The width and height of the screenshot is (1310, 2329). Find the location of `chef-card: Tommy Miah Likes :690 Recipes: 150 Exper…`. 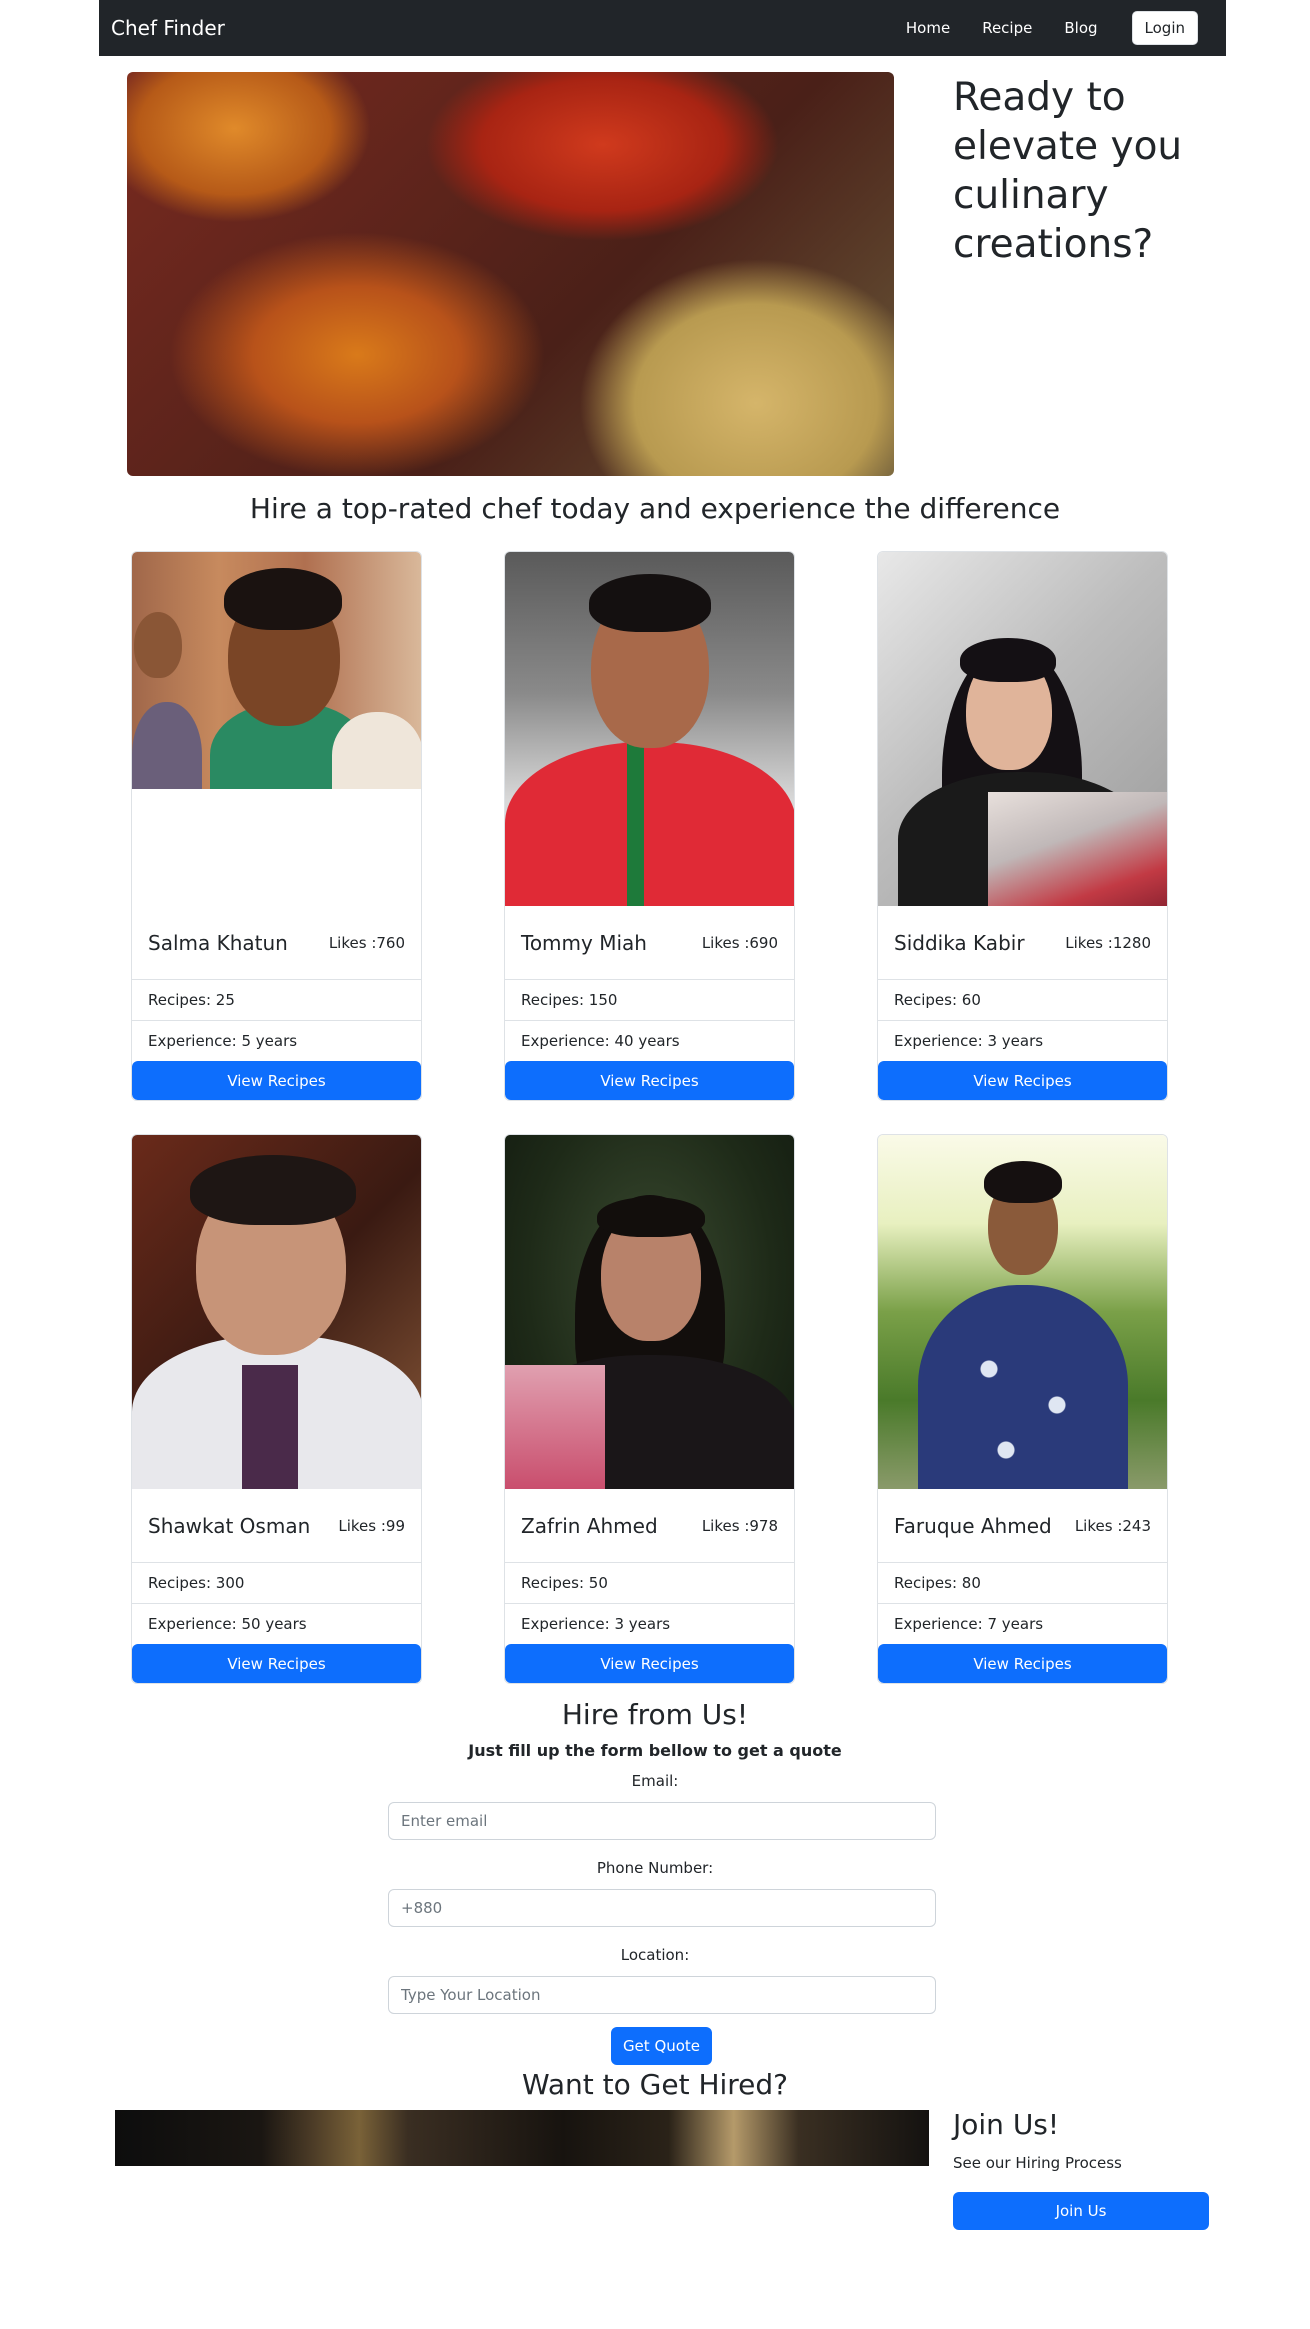

chef-card: Tommy Miah Likes :690 Recipes: 150 Exper… is located at coordinates (649, 826).